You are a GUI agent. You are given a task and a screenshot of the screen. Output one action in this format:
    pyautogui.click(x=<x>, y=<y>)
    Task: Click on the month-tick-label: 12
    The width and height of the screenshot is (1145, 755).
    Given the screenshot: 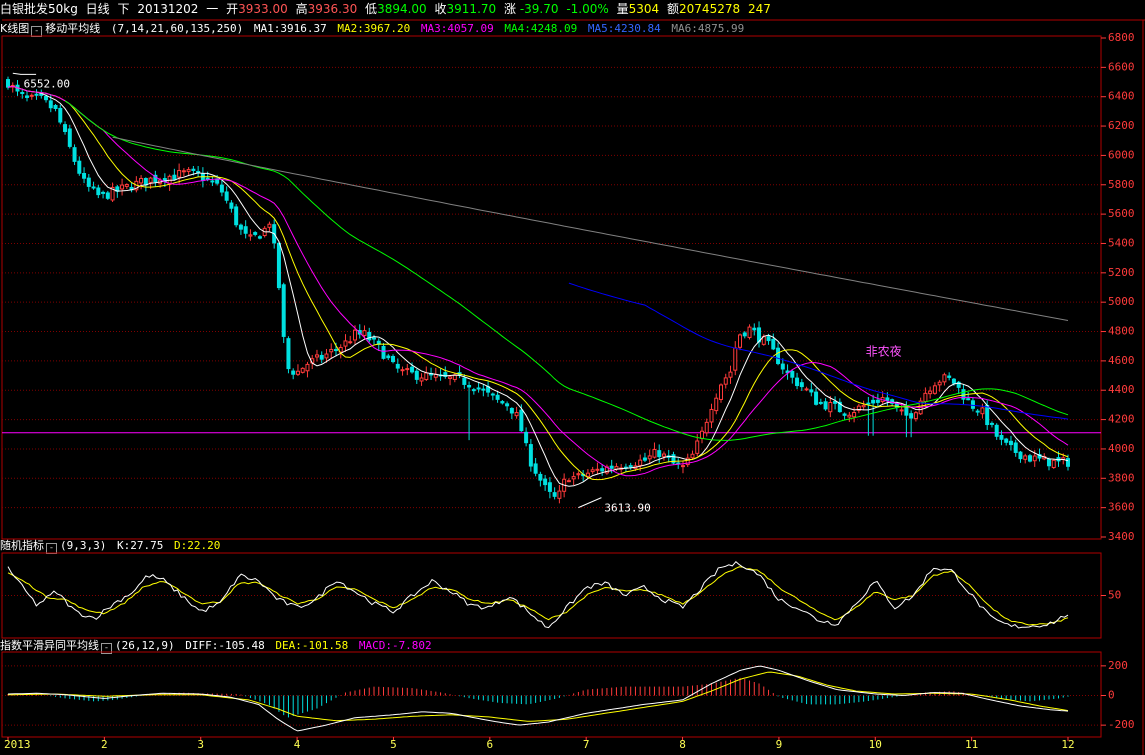 What is the action you would take?
    pyautogui.click(x=1067, y=744)
    